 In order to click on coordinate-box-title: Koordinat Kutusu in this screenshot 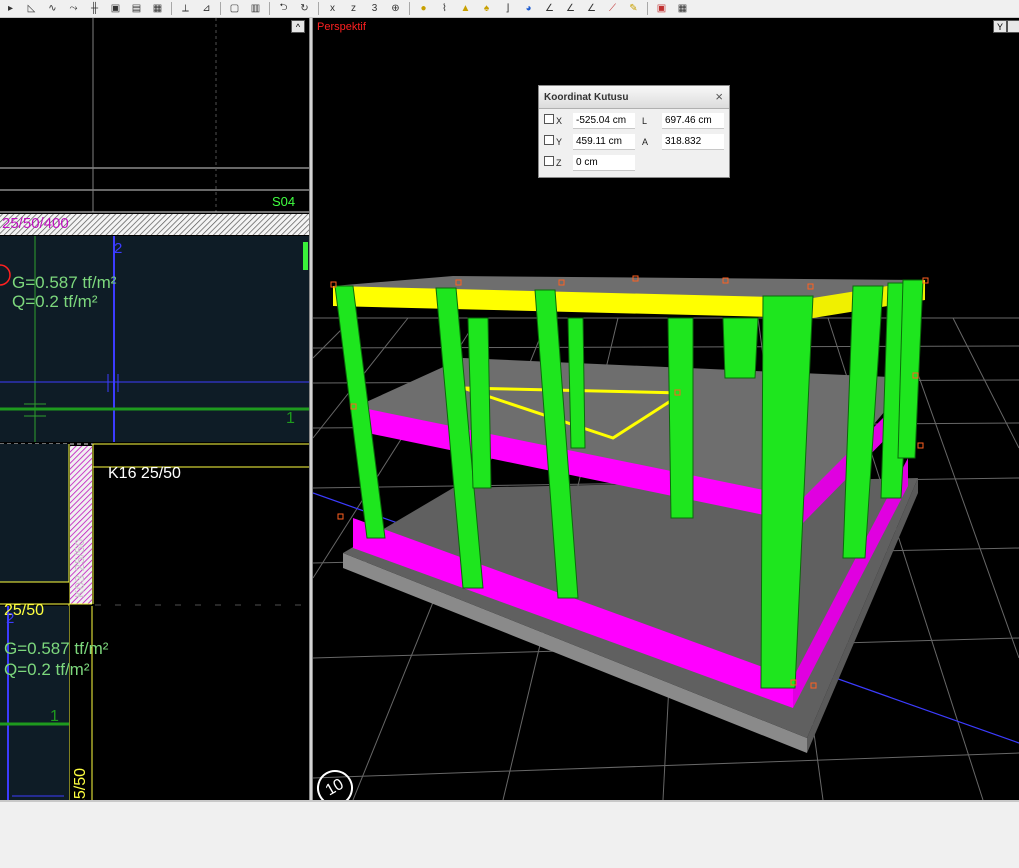, I will do `click(586, 97)`.